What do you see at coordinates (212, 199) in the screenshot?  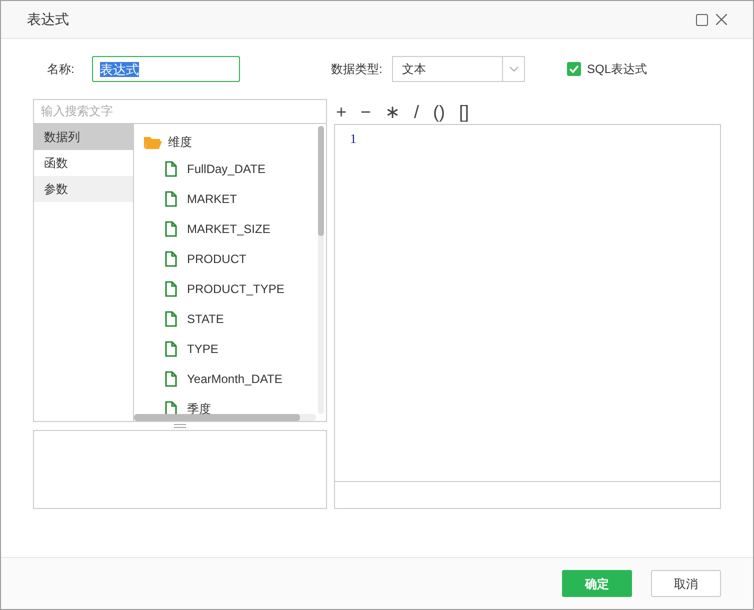 I see `field-label: MARKET` at bounding box center [212, 199].